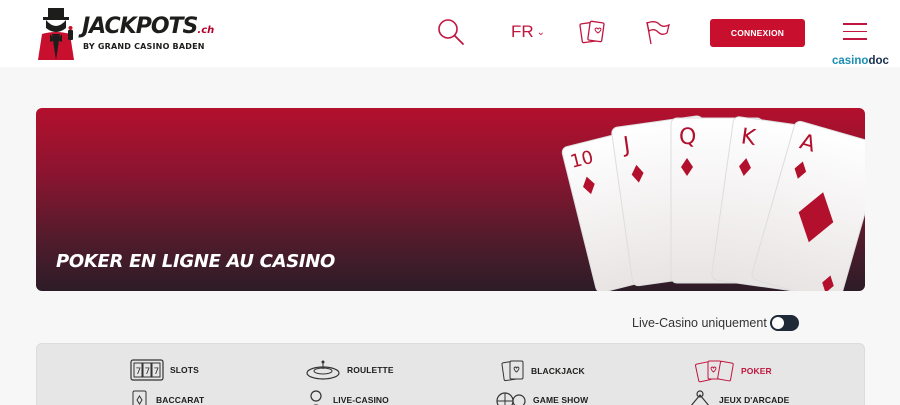  I want to click on live-casino-toggle, so click(784, 323).